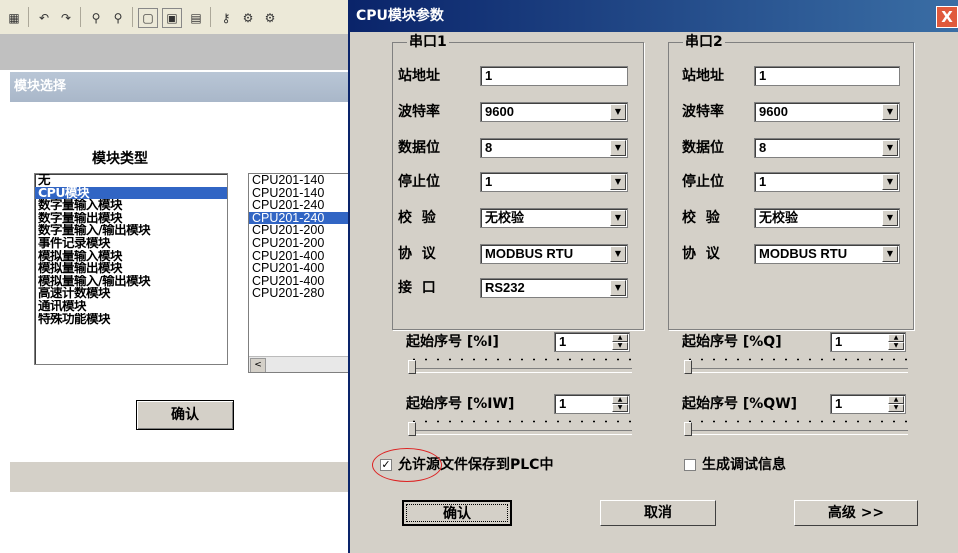 This screenshot has height=553, width=958. I want to click on port1-interface-select: RS232 ▼, so click(554, 288).